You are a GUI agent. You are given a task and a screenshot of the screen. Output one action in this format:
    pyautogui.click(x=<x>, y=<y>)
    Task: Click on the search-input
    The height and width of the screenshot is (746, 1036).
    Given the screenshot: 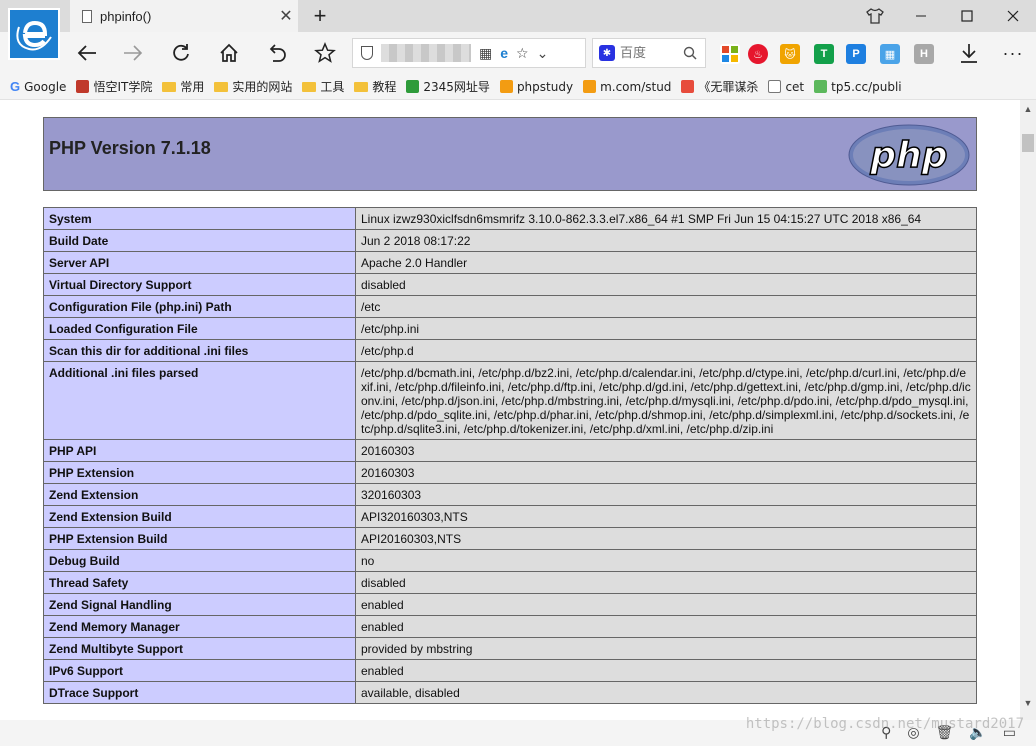 What is the action you would take?
    pyautogui.click(x=649, y=53)
    